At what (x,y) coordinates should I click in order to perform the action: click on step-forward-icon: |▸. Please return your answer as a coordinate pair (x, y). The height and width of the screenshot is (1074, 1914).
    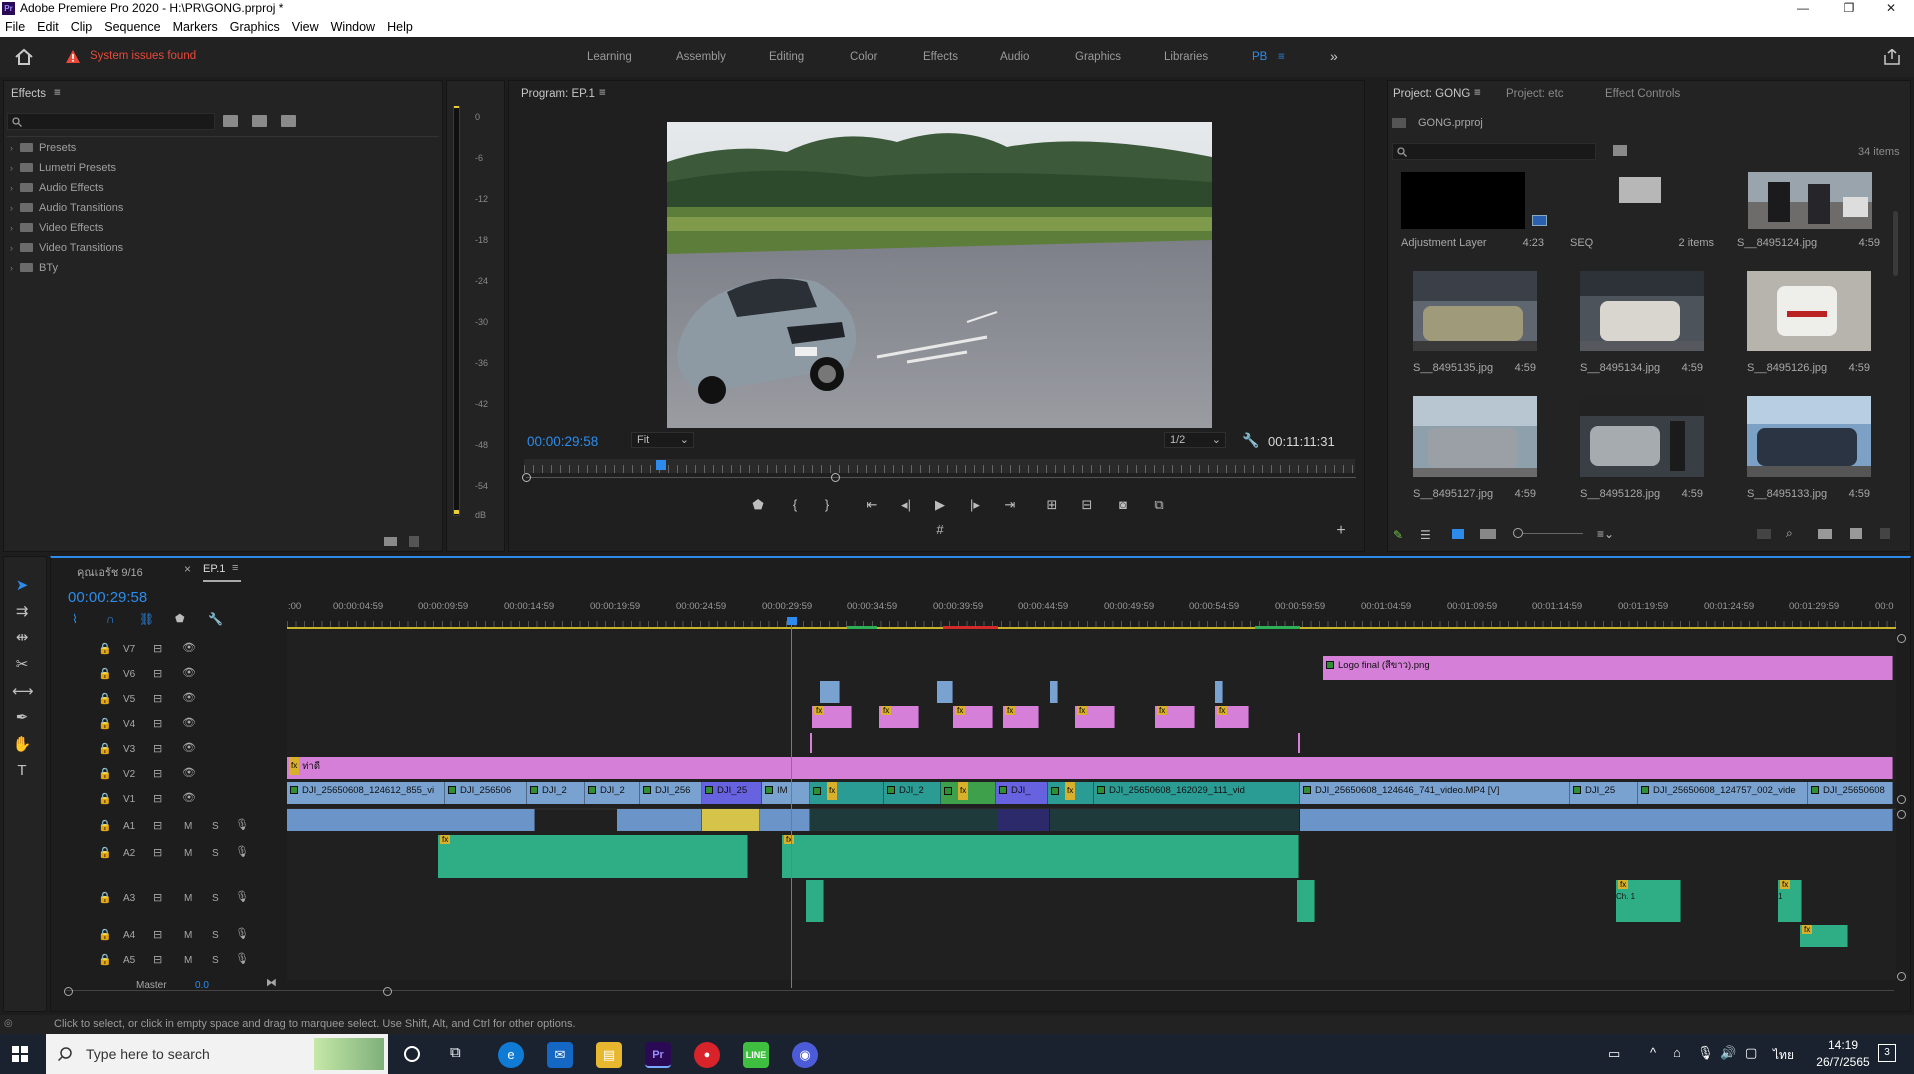
    Looking at the image, I should click on (975, 505).